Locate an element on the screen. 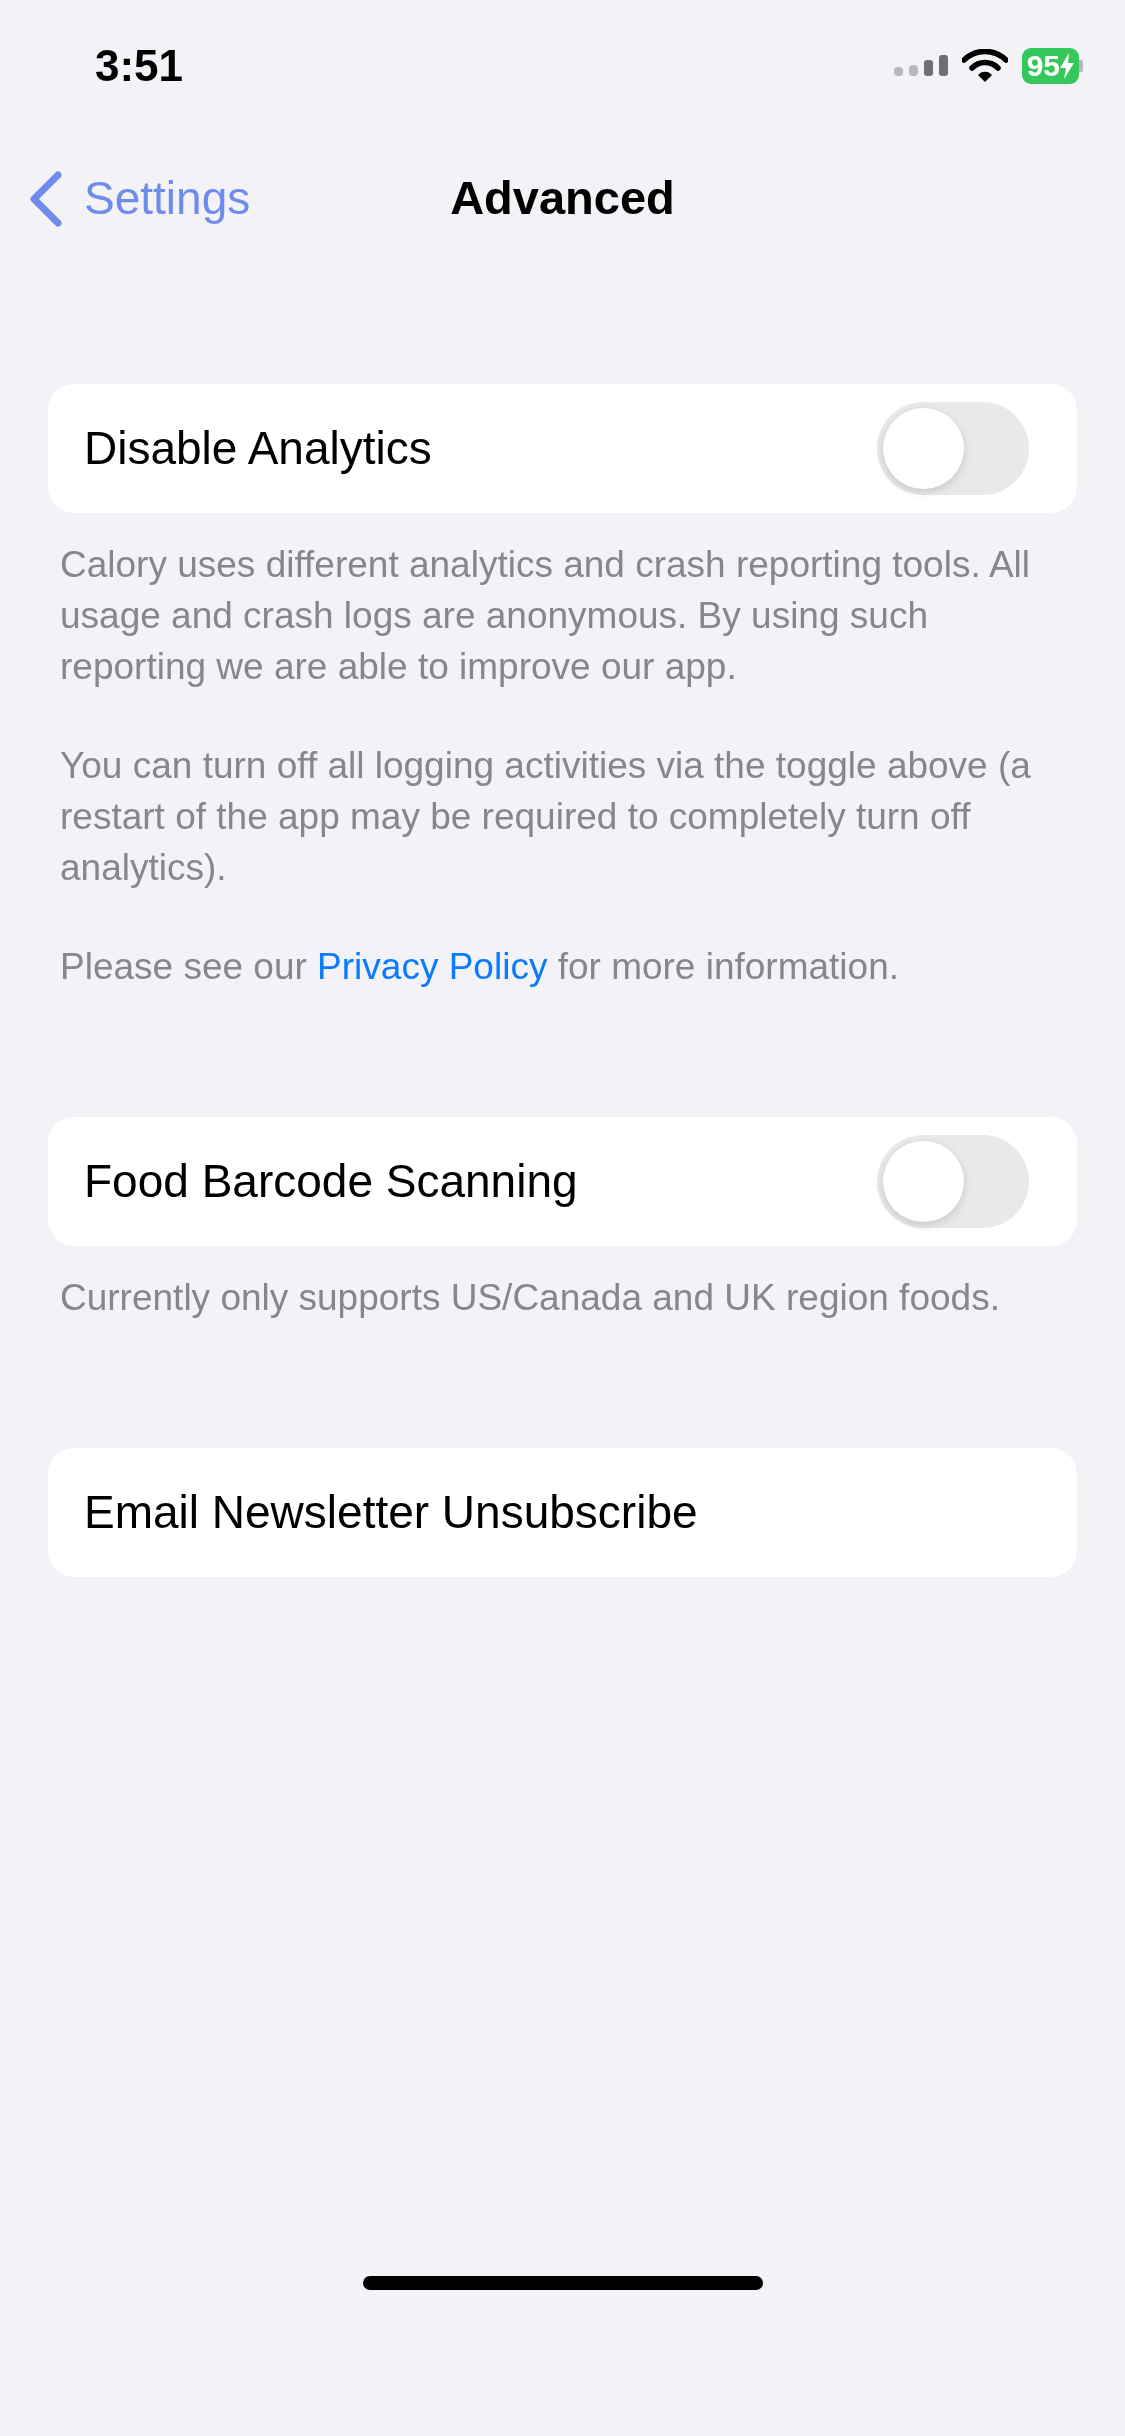  footer-note: You can turn off all logging activities via the toggle above (a restart of the app may be required to completely turn off analytics). is located at coordinates (546, 817).